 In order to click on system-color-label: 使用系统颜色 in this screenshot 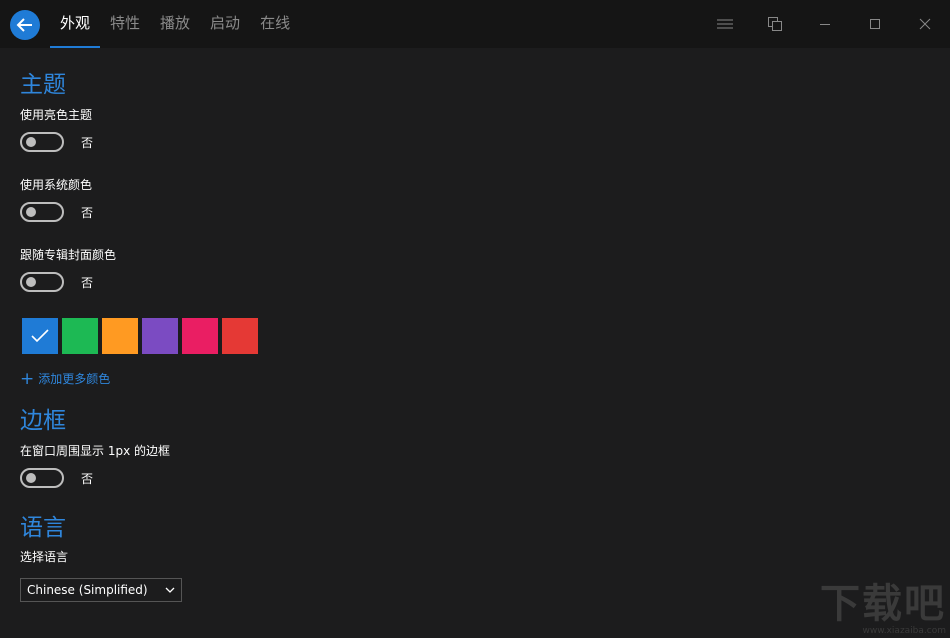, I will do `click(56, 185)`.